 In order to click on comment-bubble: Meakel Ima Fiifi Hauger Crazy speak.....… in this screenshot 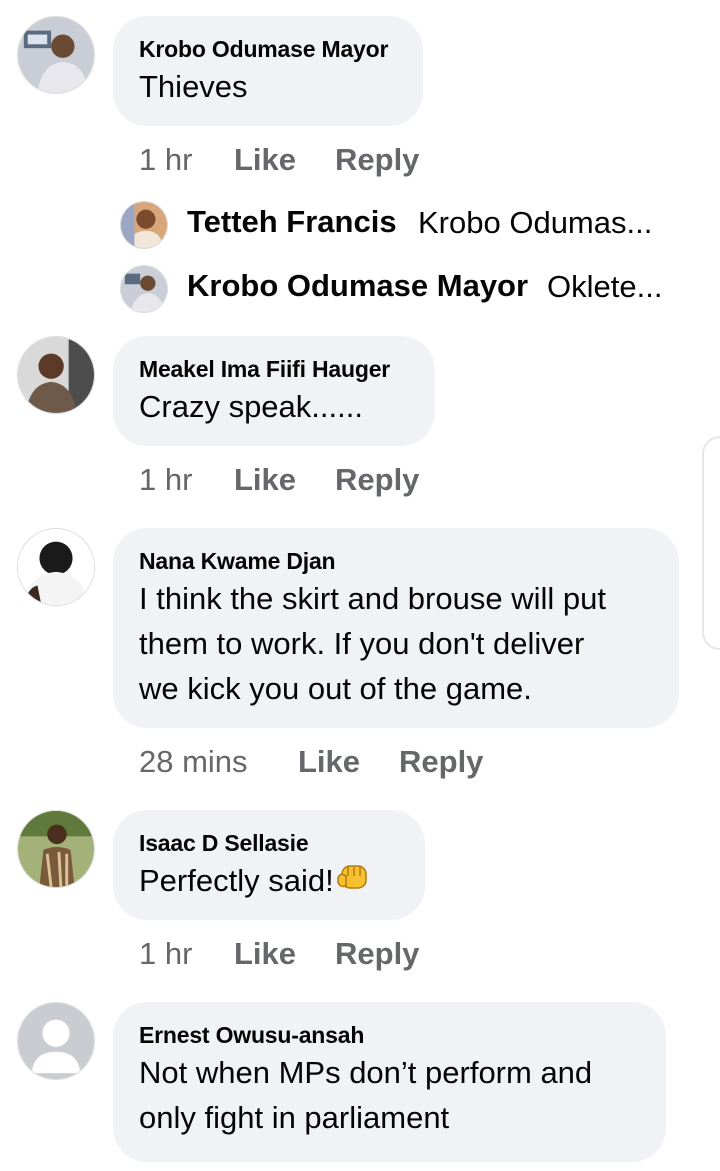, I will do `click(274, 391)`.